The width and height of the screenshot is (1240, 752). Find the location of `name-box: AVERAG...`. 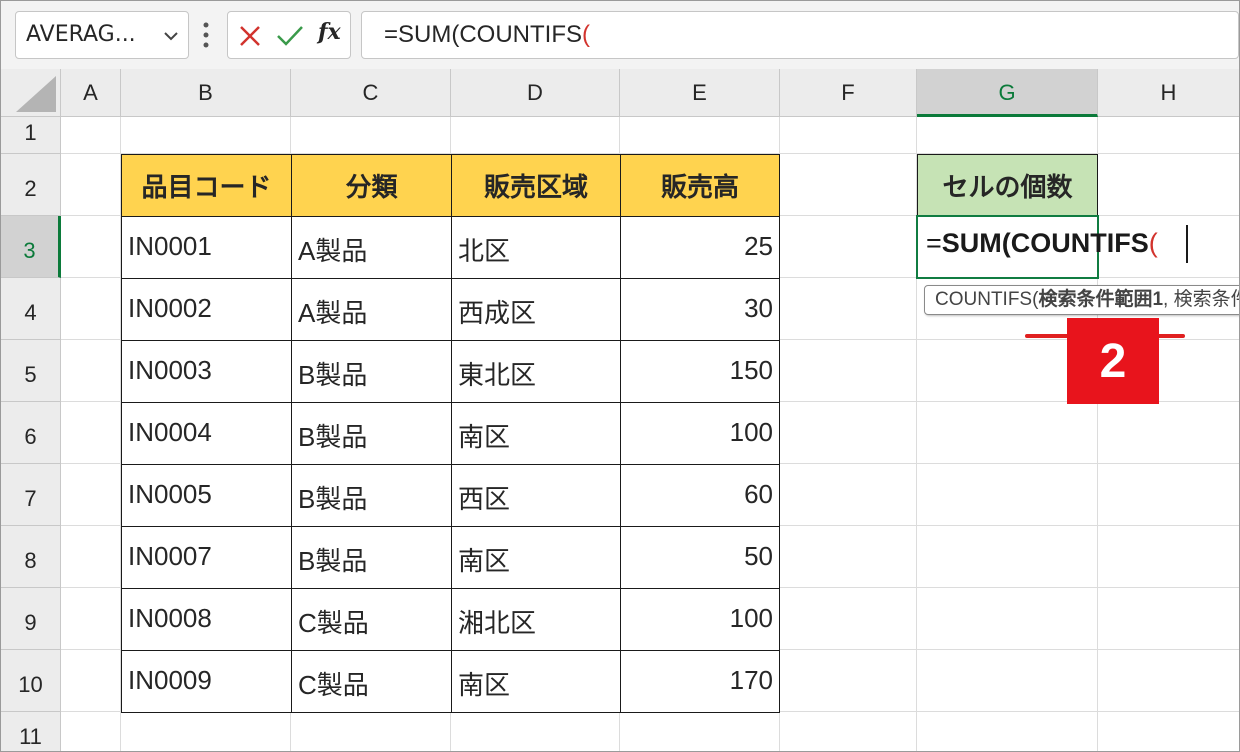

name-box: AVERAG... is located at coordinates (102, 35).